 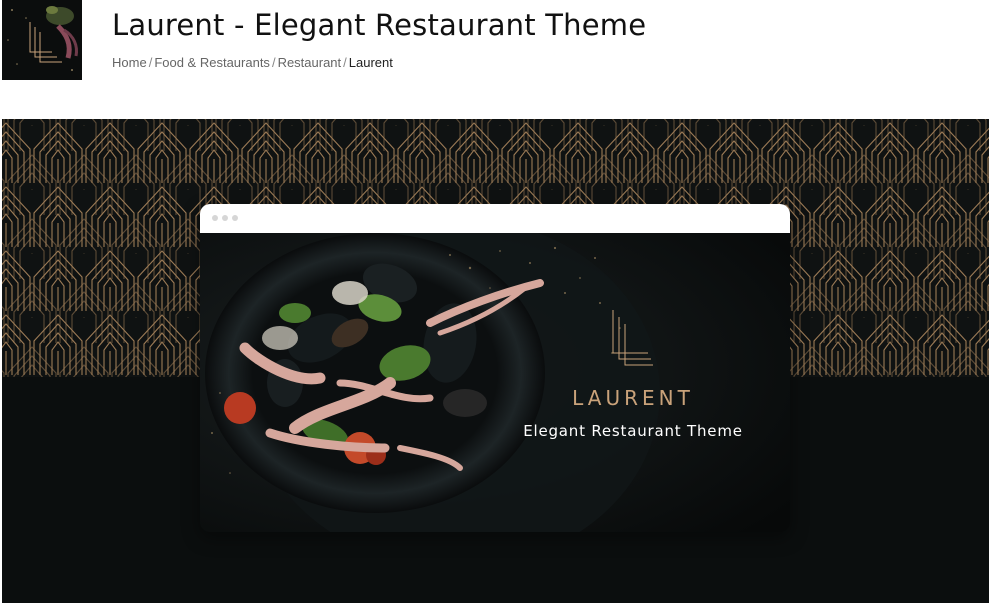 I want to click on preview-brand-name: LAURENT, so click(x=633, y=398).